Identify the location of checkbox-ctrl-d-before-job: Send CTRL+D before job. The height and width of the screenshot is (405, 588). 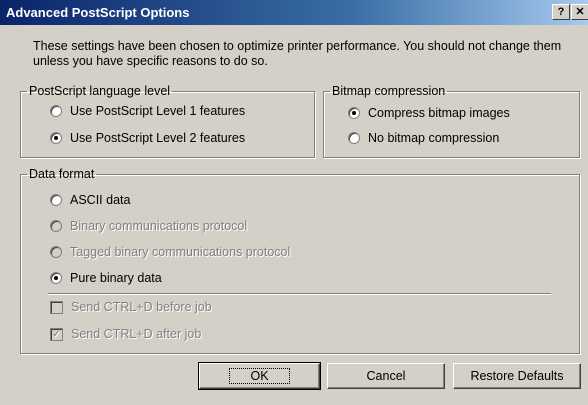
(131, 307).